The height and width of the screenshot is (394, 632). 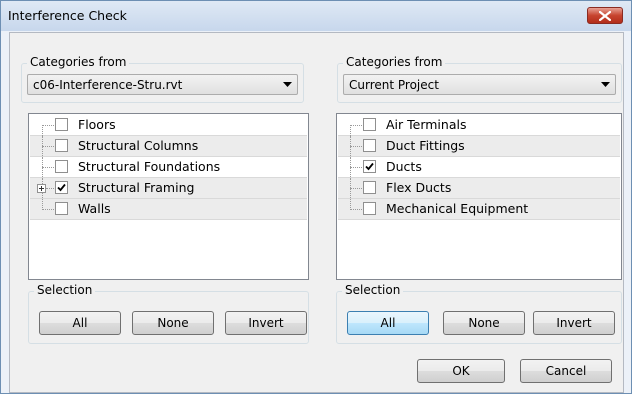 I want to click on plus-icon, so click(x=41, y=188).